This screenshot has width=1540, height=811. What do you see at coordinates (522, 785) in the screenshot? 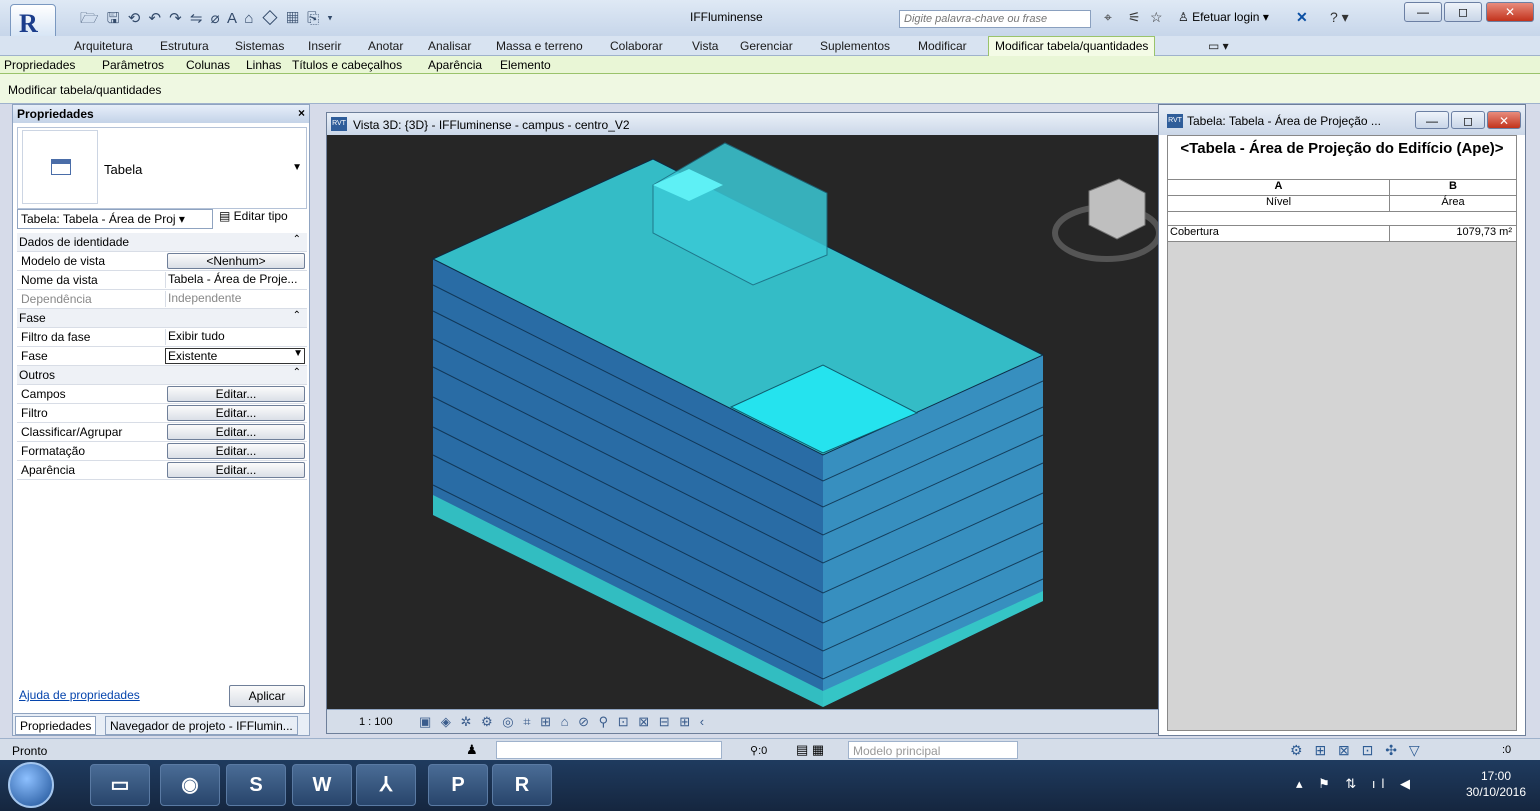
I see `revit-taskbar-icon: R` at bounding box center [522, 785].